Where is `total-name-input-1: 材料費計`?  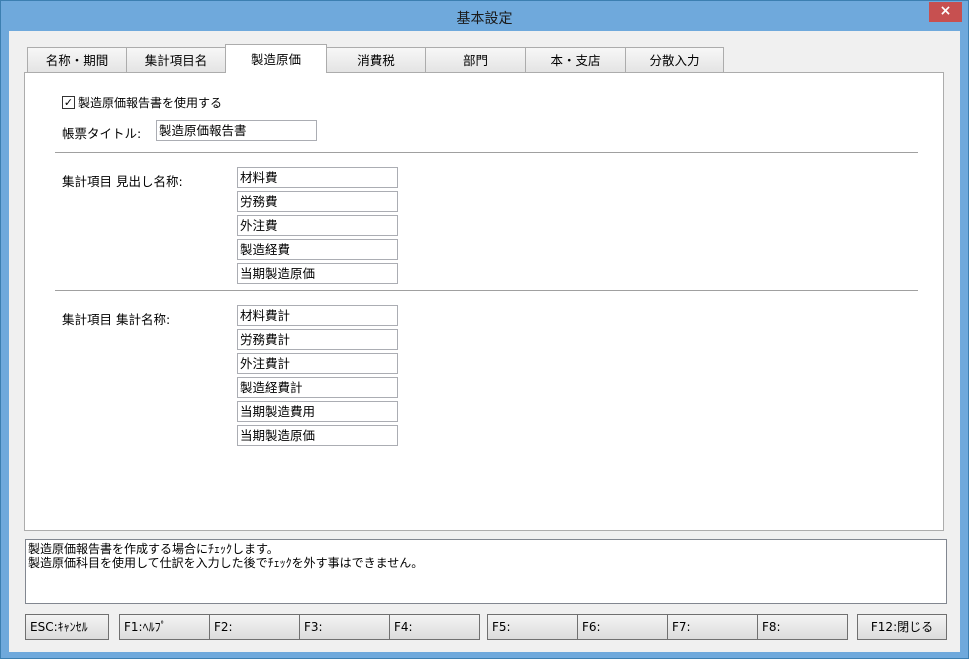
total-name-input-1: 材料費計 is located at coordinates (317, 315).